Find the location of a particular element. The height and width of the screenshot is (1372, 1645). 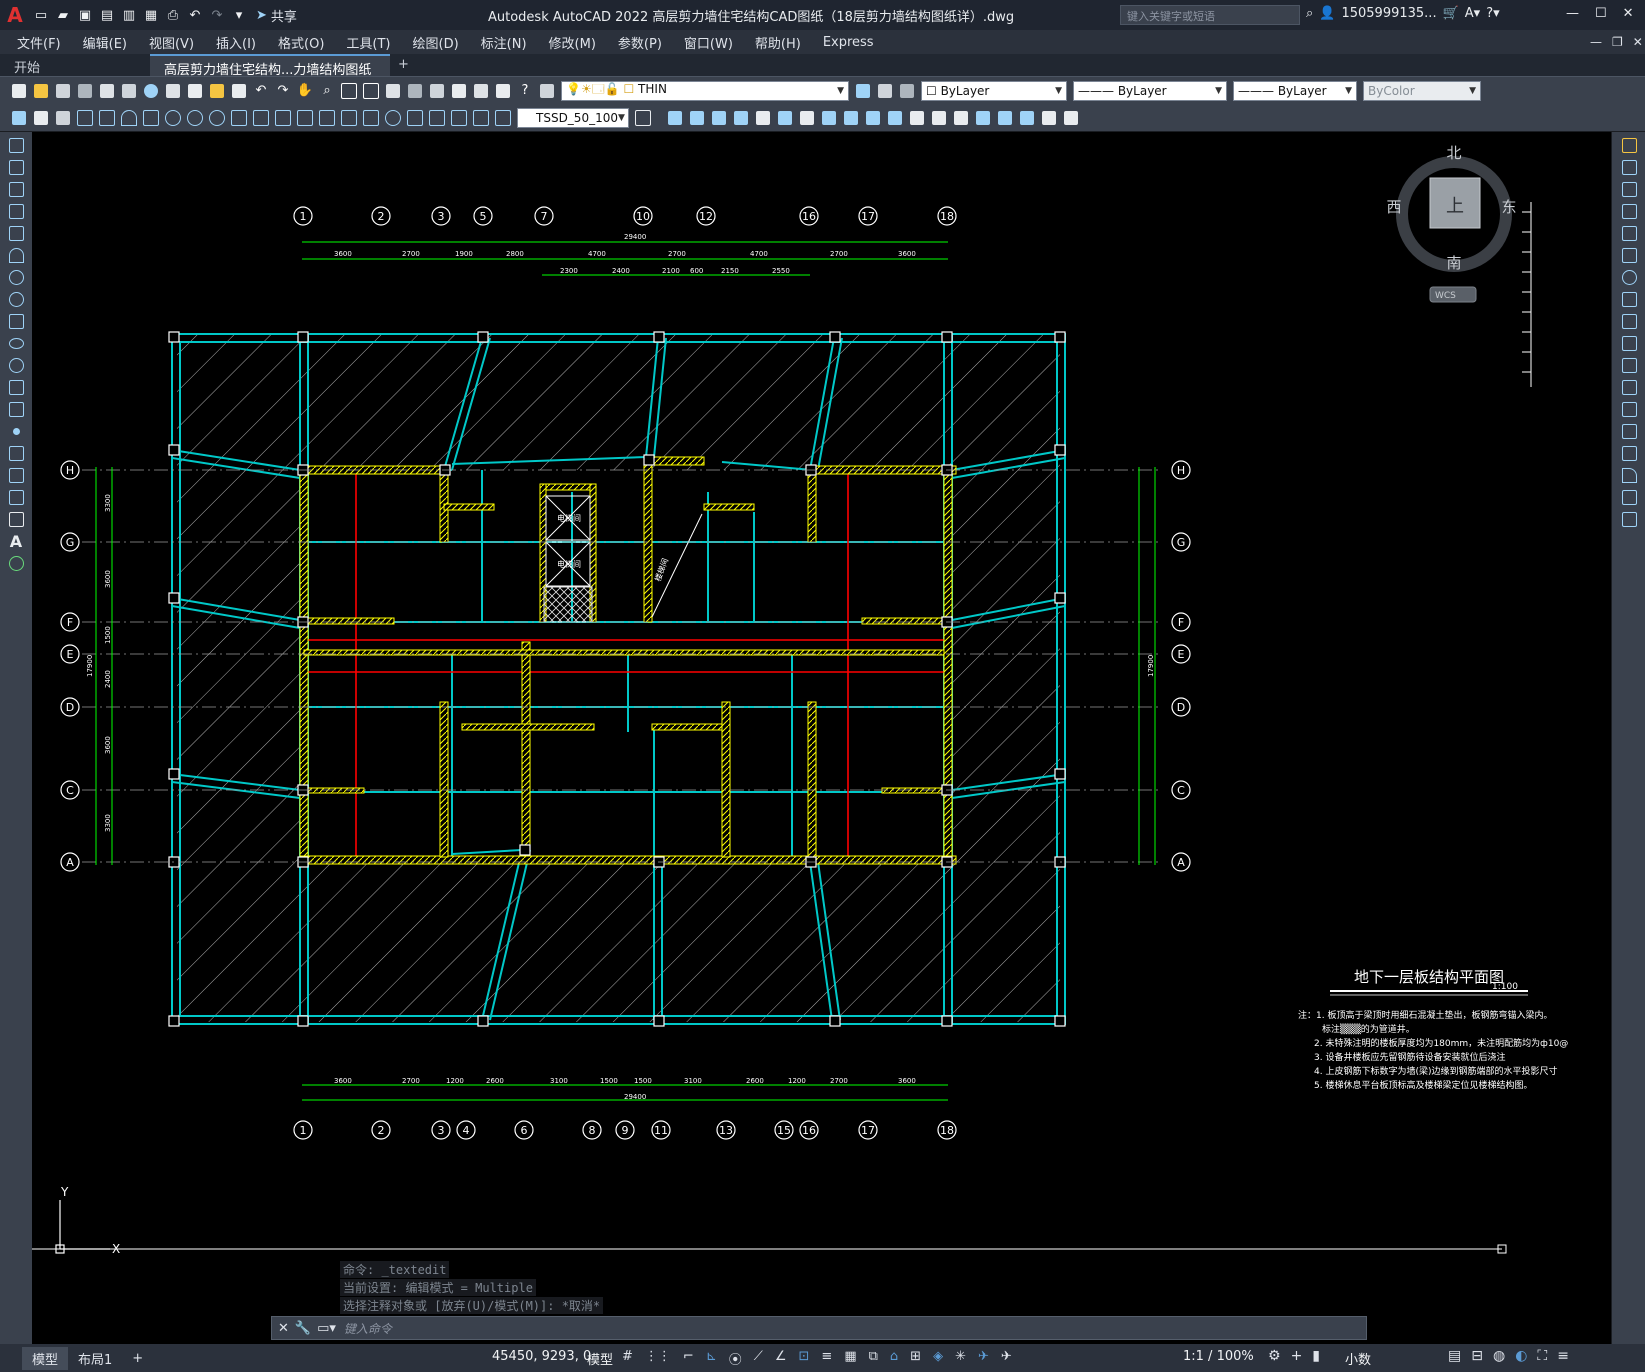

chamfer-icon is located at coordinates (1629, 453).